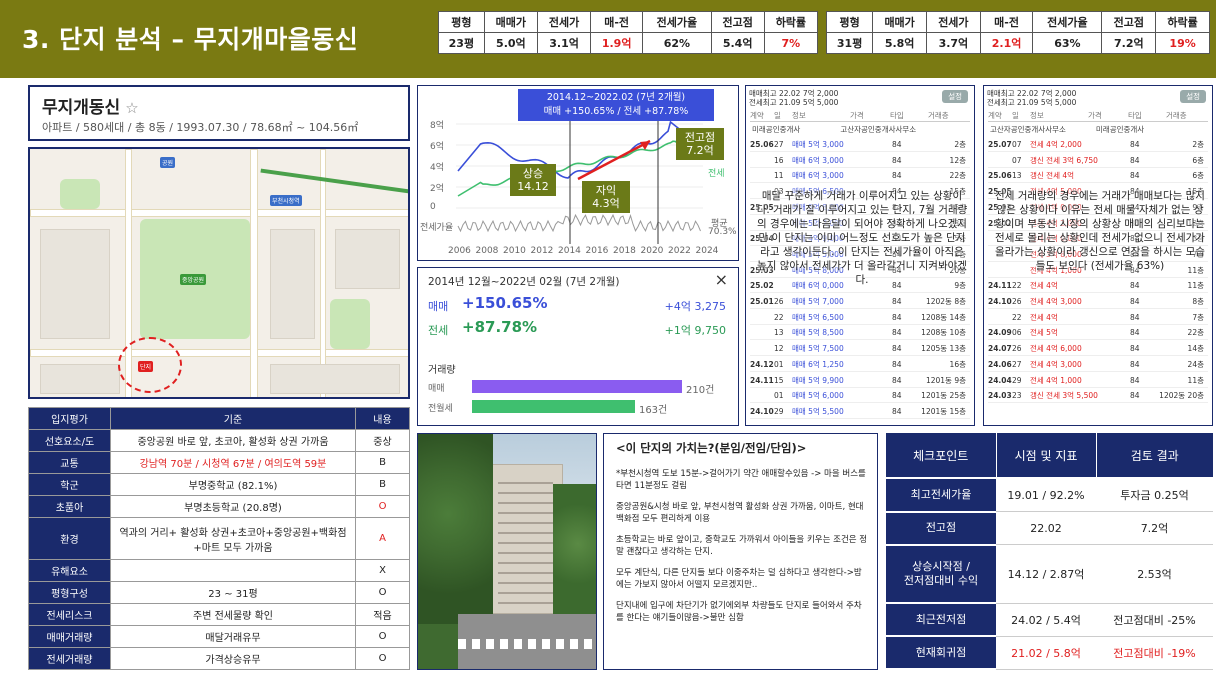 The image size is (1216, 684). What do you see at coordinates (1056, 301) in the screenshot?
I see `listing-cell: 전세 4억 3,000` at bounding box center [1056, 301].